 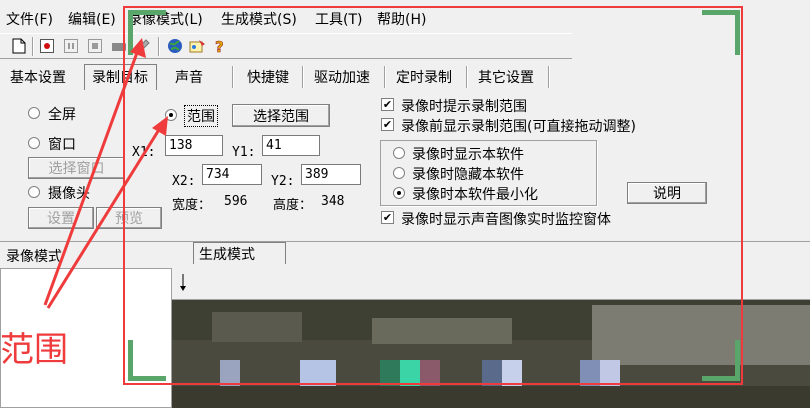 What do you see at coordinates (34, 350) in the screenshot?
I see `annotation-label: 范围` at bounding box center [34, 350].